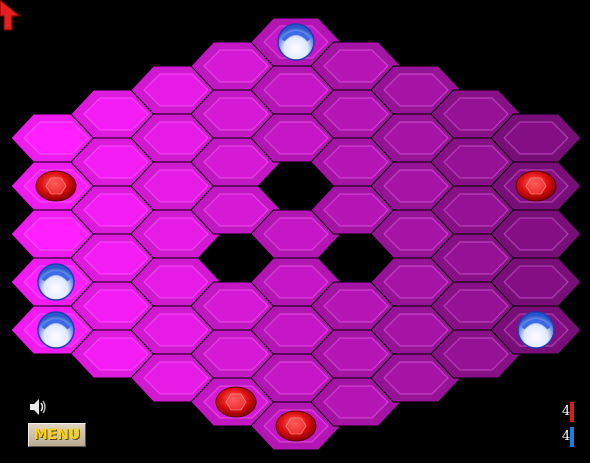 The height and width of the screenshot is (463, 590). I want to click on blue-score: 4, so click(567, 437).